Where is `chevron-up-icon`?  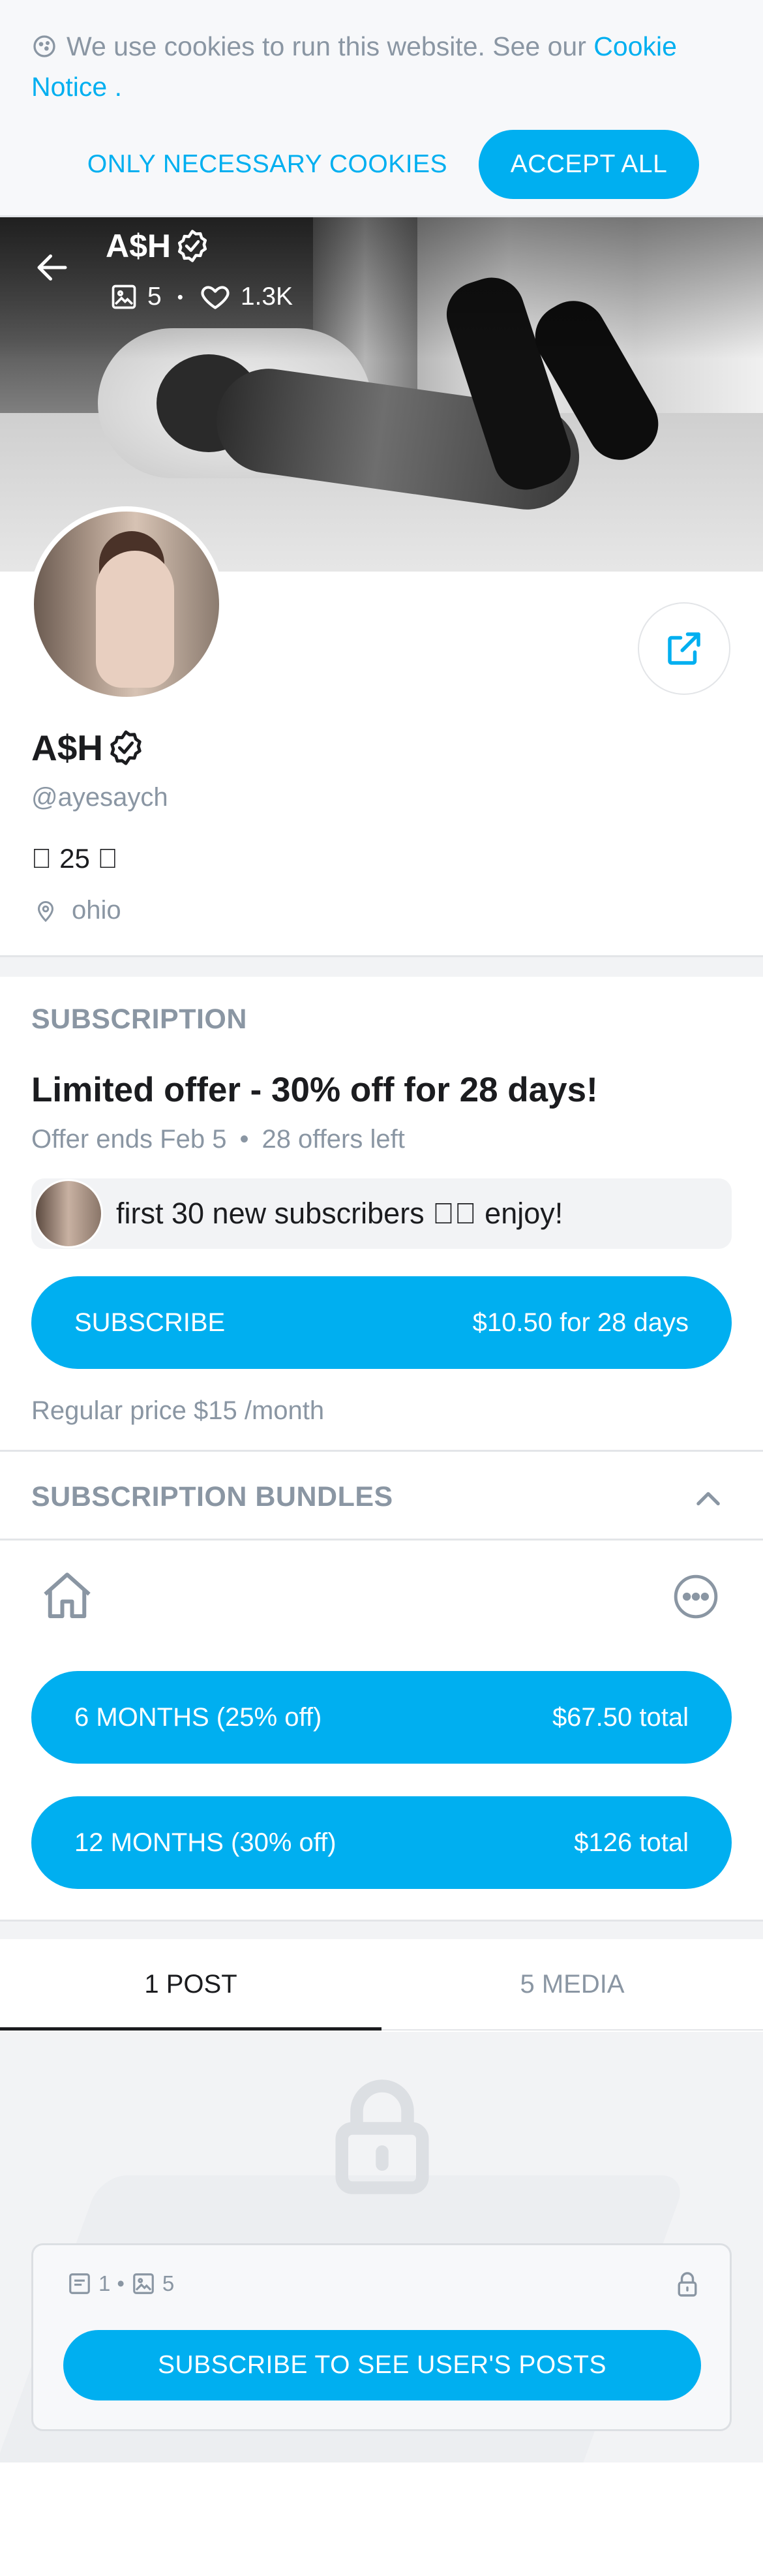 chevron-up-icon is located at coordinates (708, 1499).